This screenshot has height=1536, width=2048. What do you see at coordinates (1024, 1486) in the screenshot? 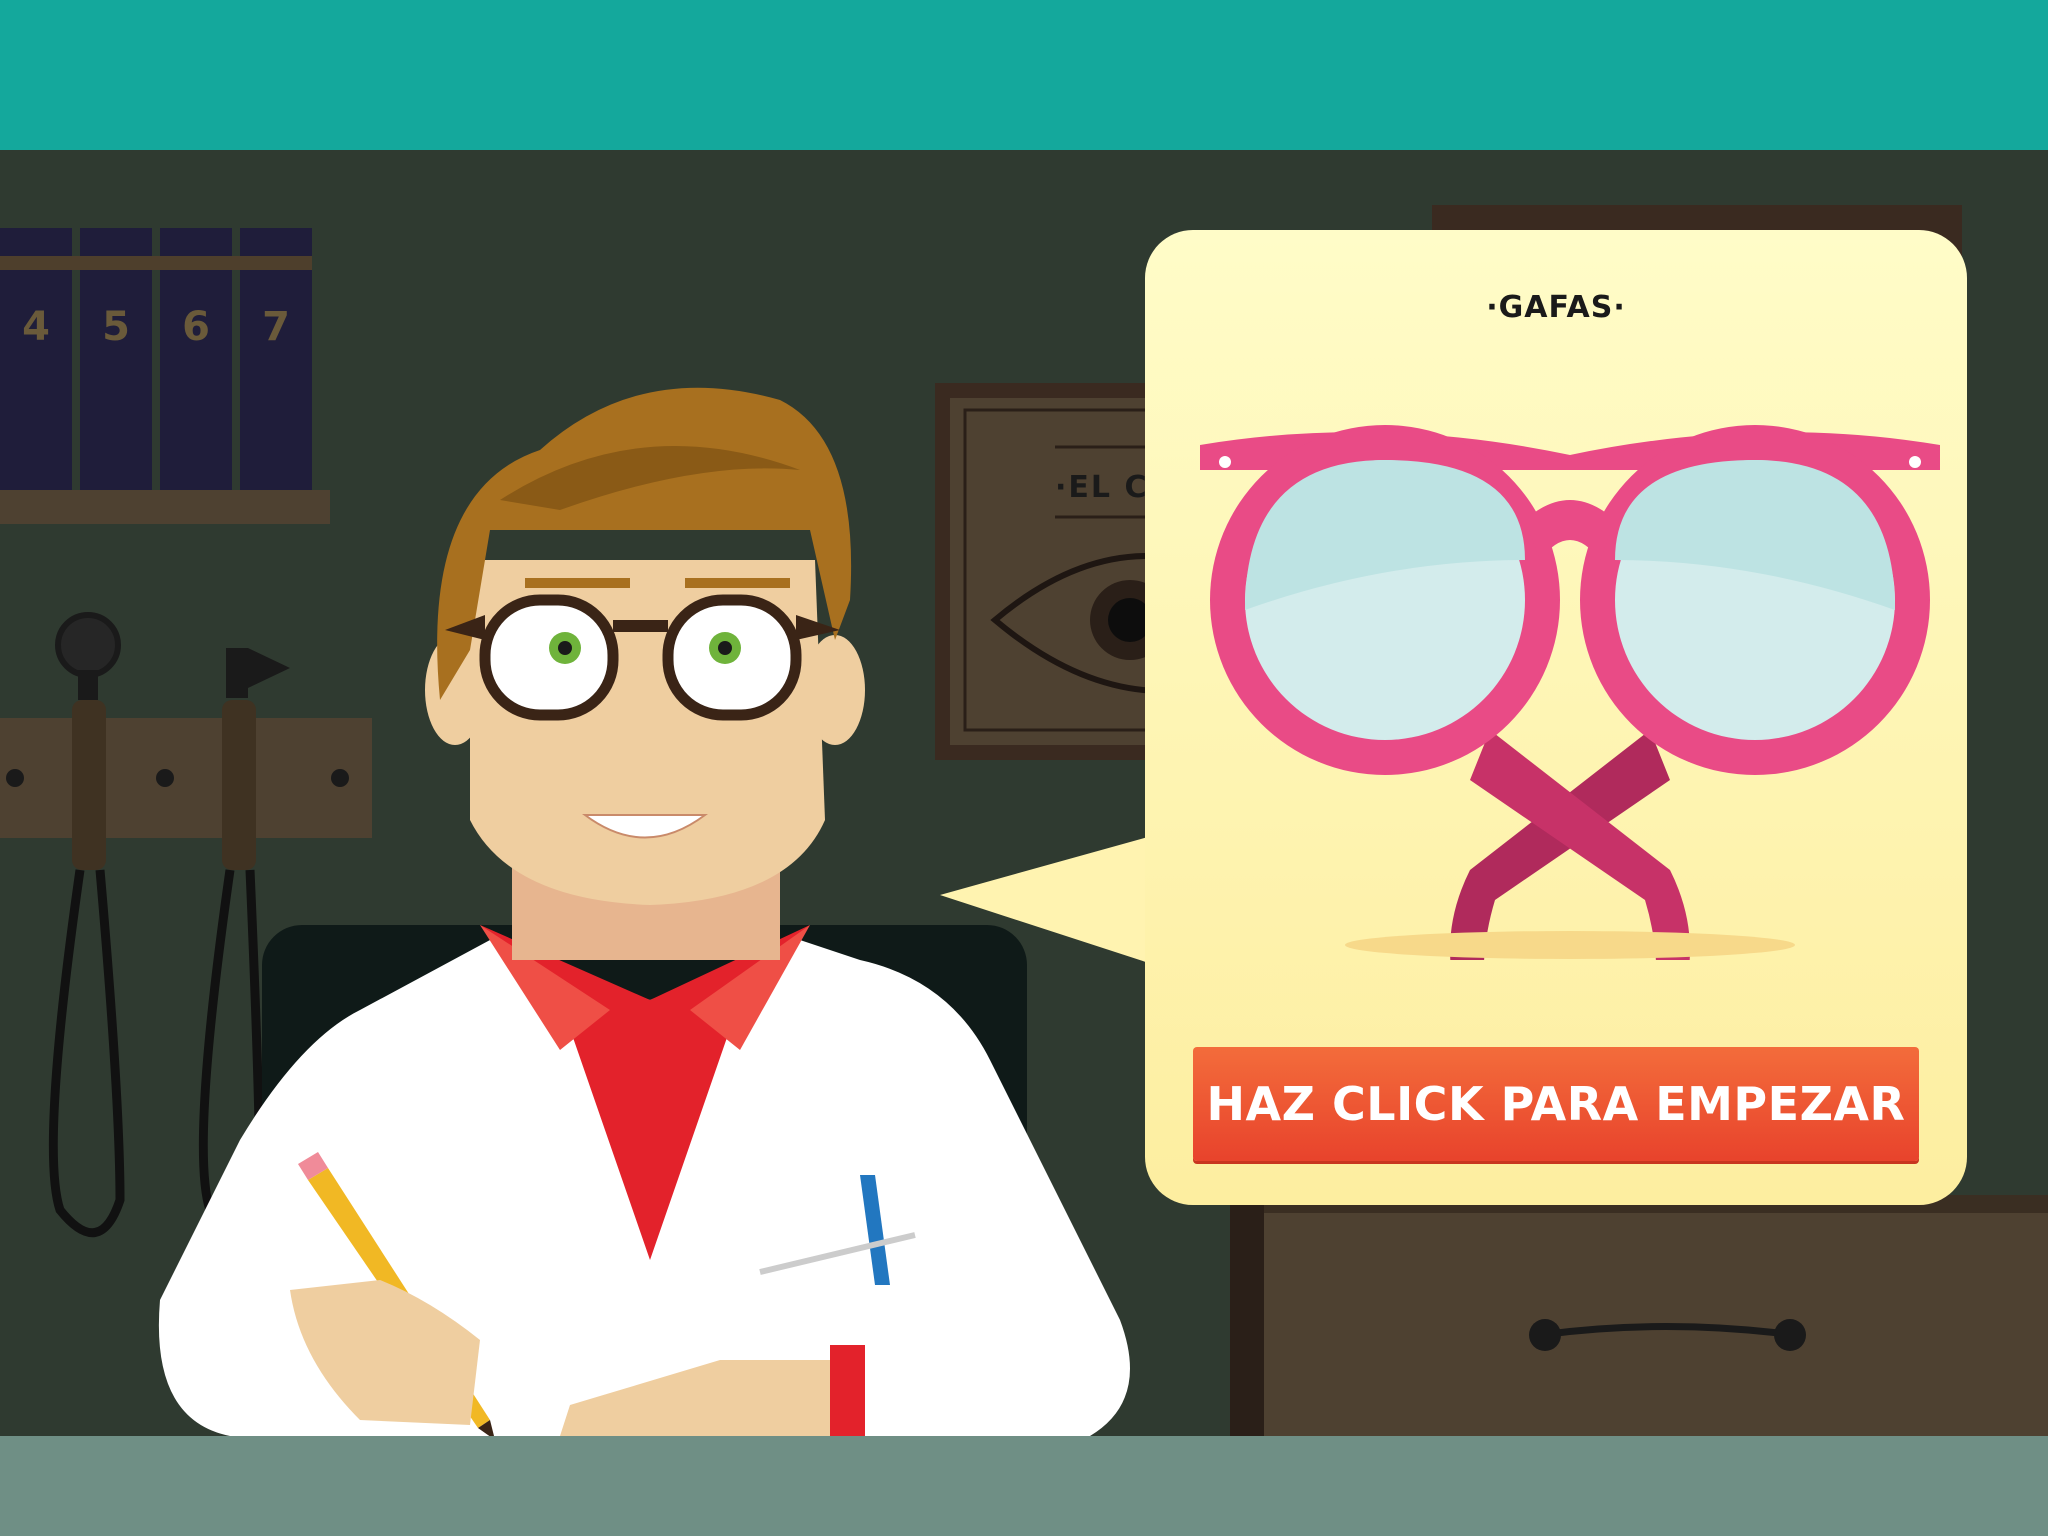
I see `desk-surface` at bounding box center [1024, 1486].